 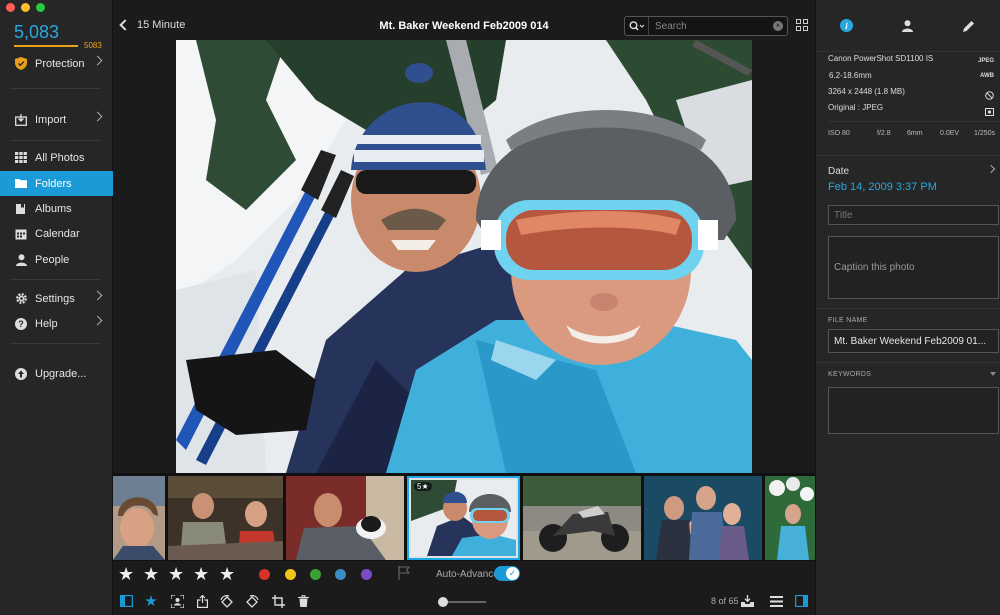 I want to click on photo-count: 5,083, so click(x=37, y=32).